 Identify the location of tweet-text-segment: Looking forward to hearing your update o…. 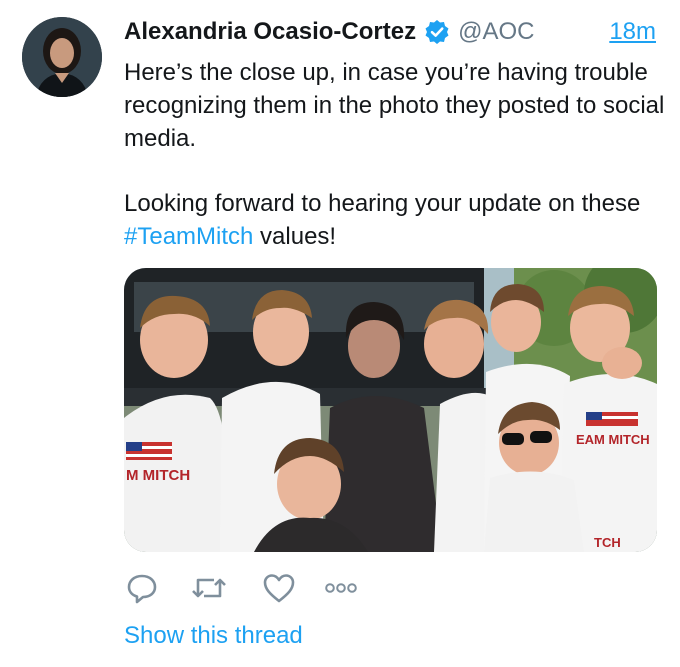
(382, 203).